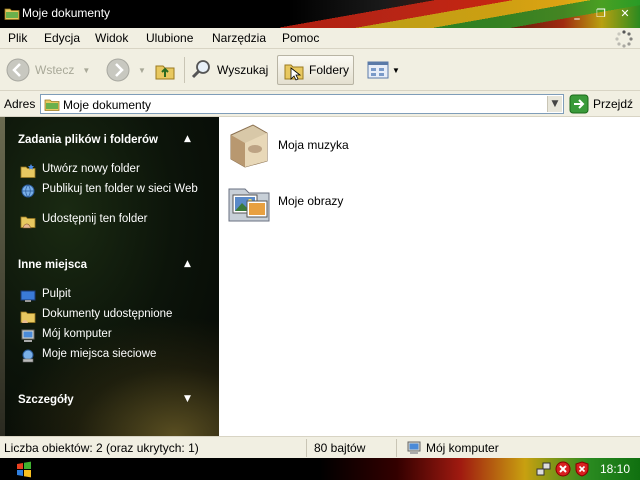  Describe the element at coordinates (17, 38) in the screenshot. I see `menu-plik: Plik` at that location.